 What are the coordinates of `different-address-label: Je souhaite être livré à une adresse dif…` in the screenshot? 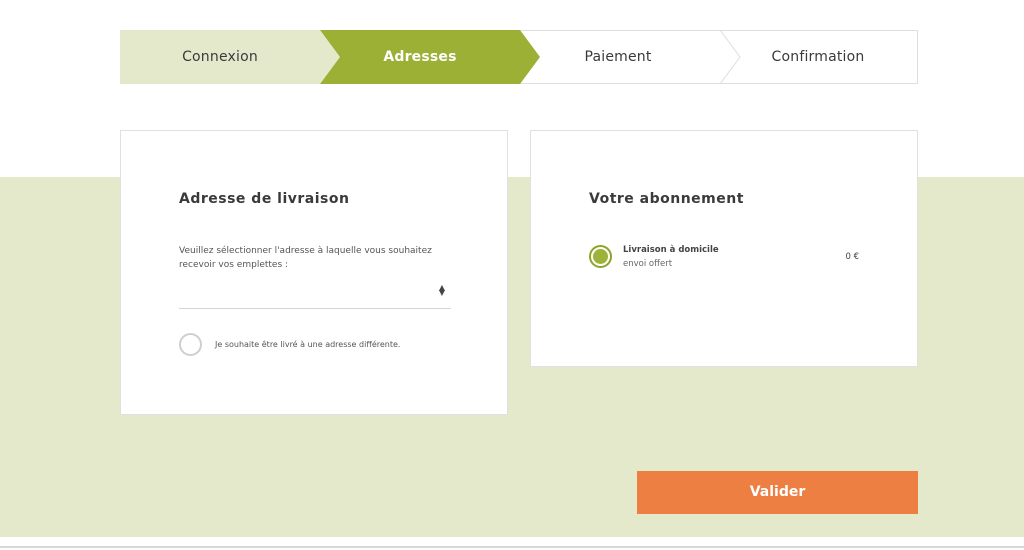 It's located at (308, 344).